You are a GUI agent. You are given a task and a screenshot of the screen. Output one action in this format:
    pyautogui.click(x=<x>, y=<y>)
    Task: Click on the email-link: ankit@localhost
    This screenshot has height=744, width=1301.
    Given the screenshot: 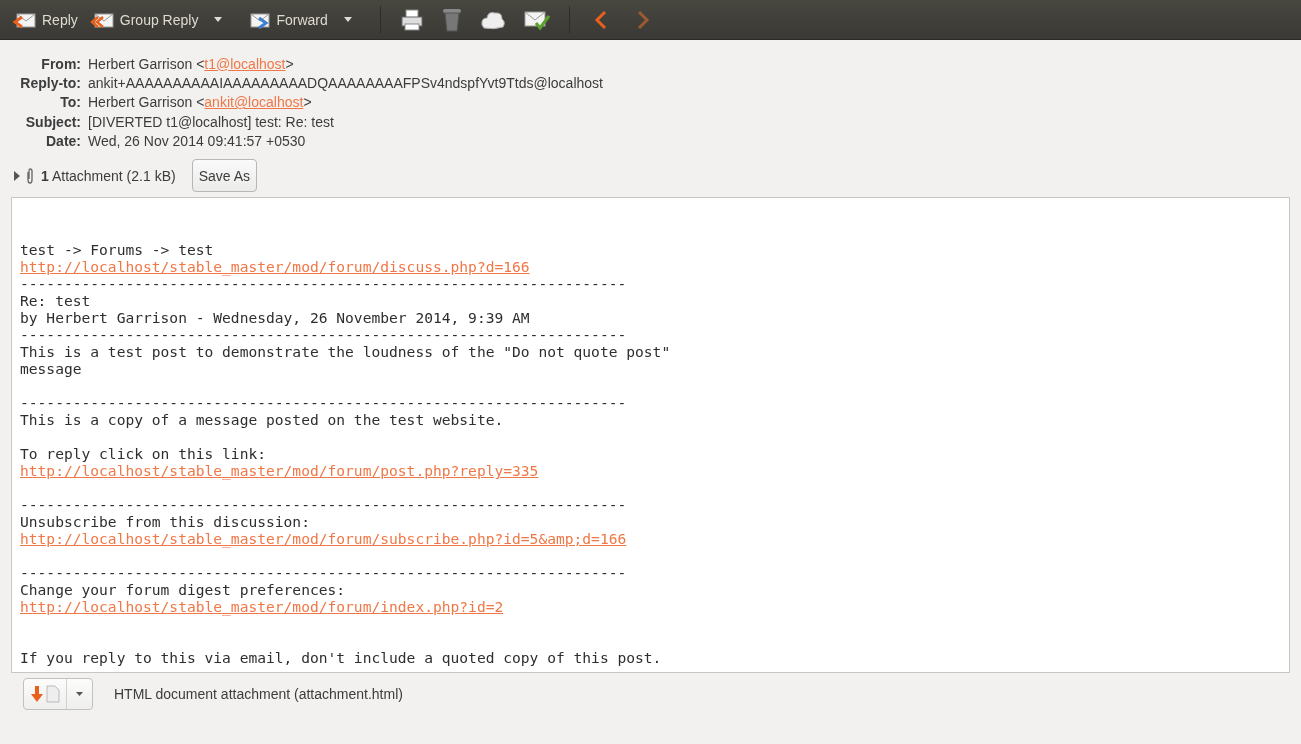 What is the action you would take?
    pyautogui.click(x=254, y=102)
    